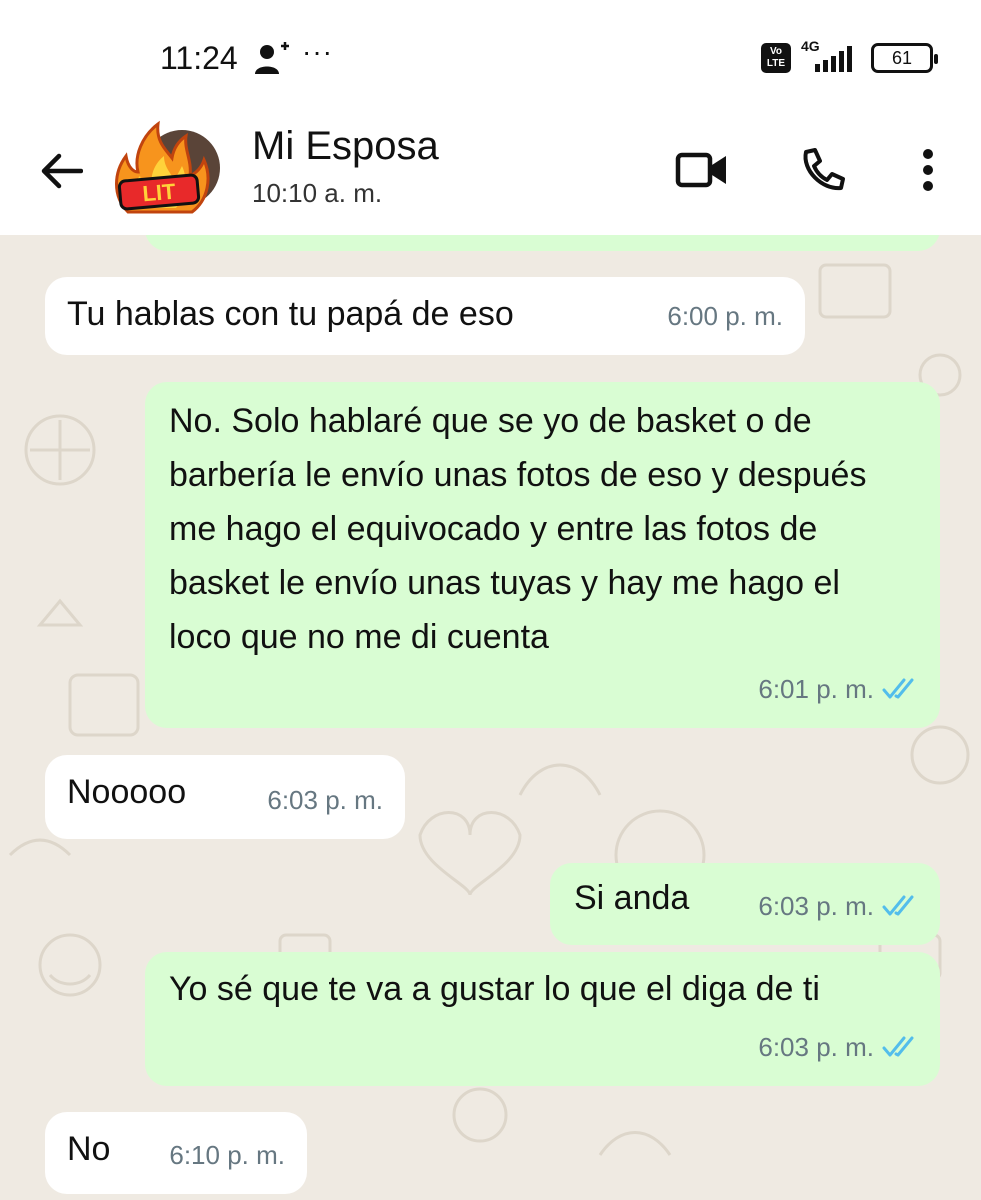  Describe the element at coordinates (632, 898) in the screenshot. I see `message-text: Si anda` at that location.